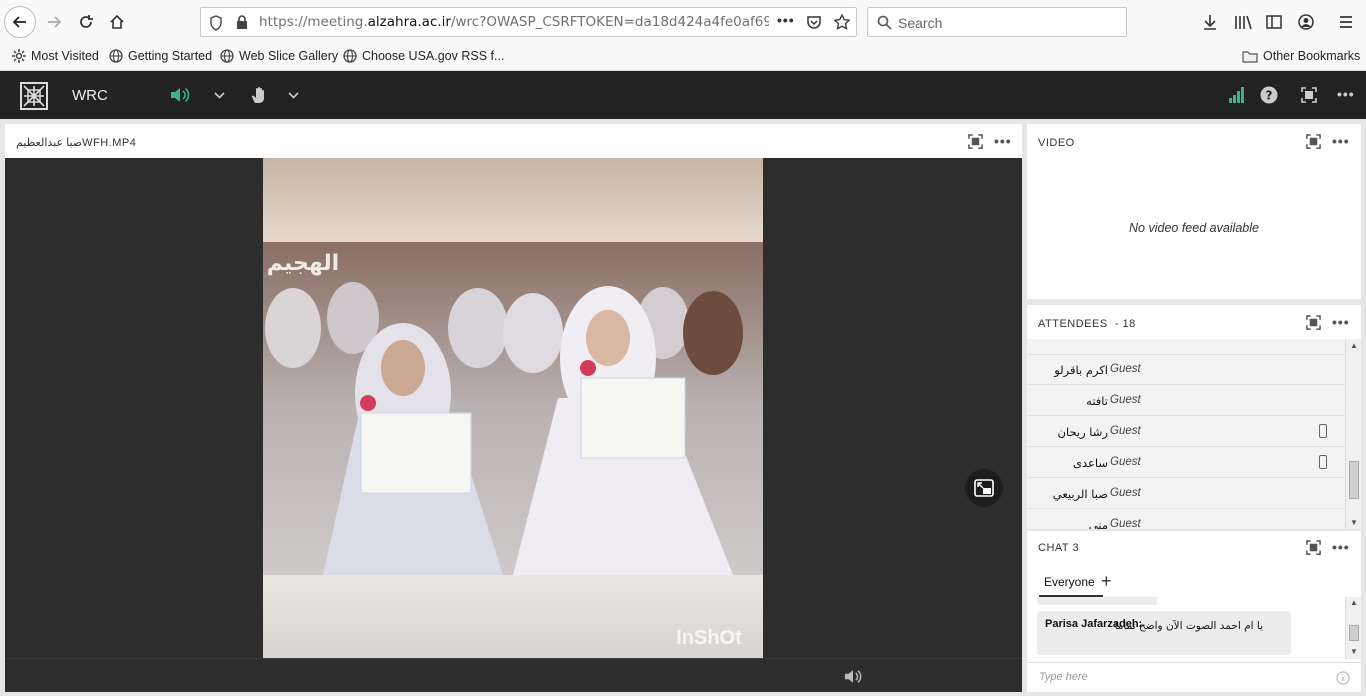 The image size is (1366, 696). Describe the element at coordinates (259, 95) in the screenshot. I see `raise-hand-icon` at that location.